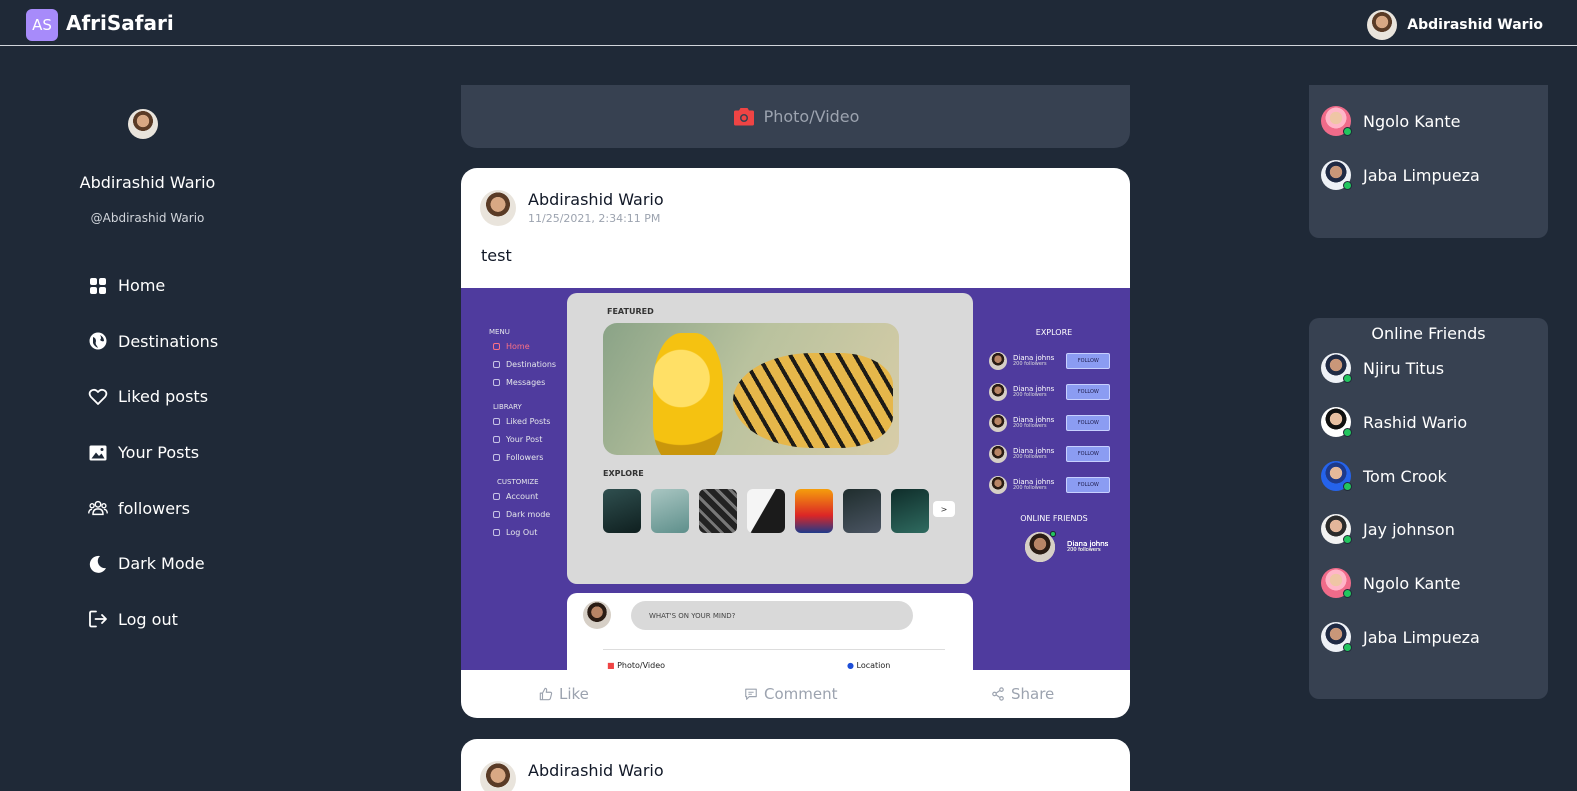  What do you see at coordinates (496, 255) in the screenshot?
I see `post-text: test` at bounding box center [496, 255].